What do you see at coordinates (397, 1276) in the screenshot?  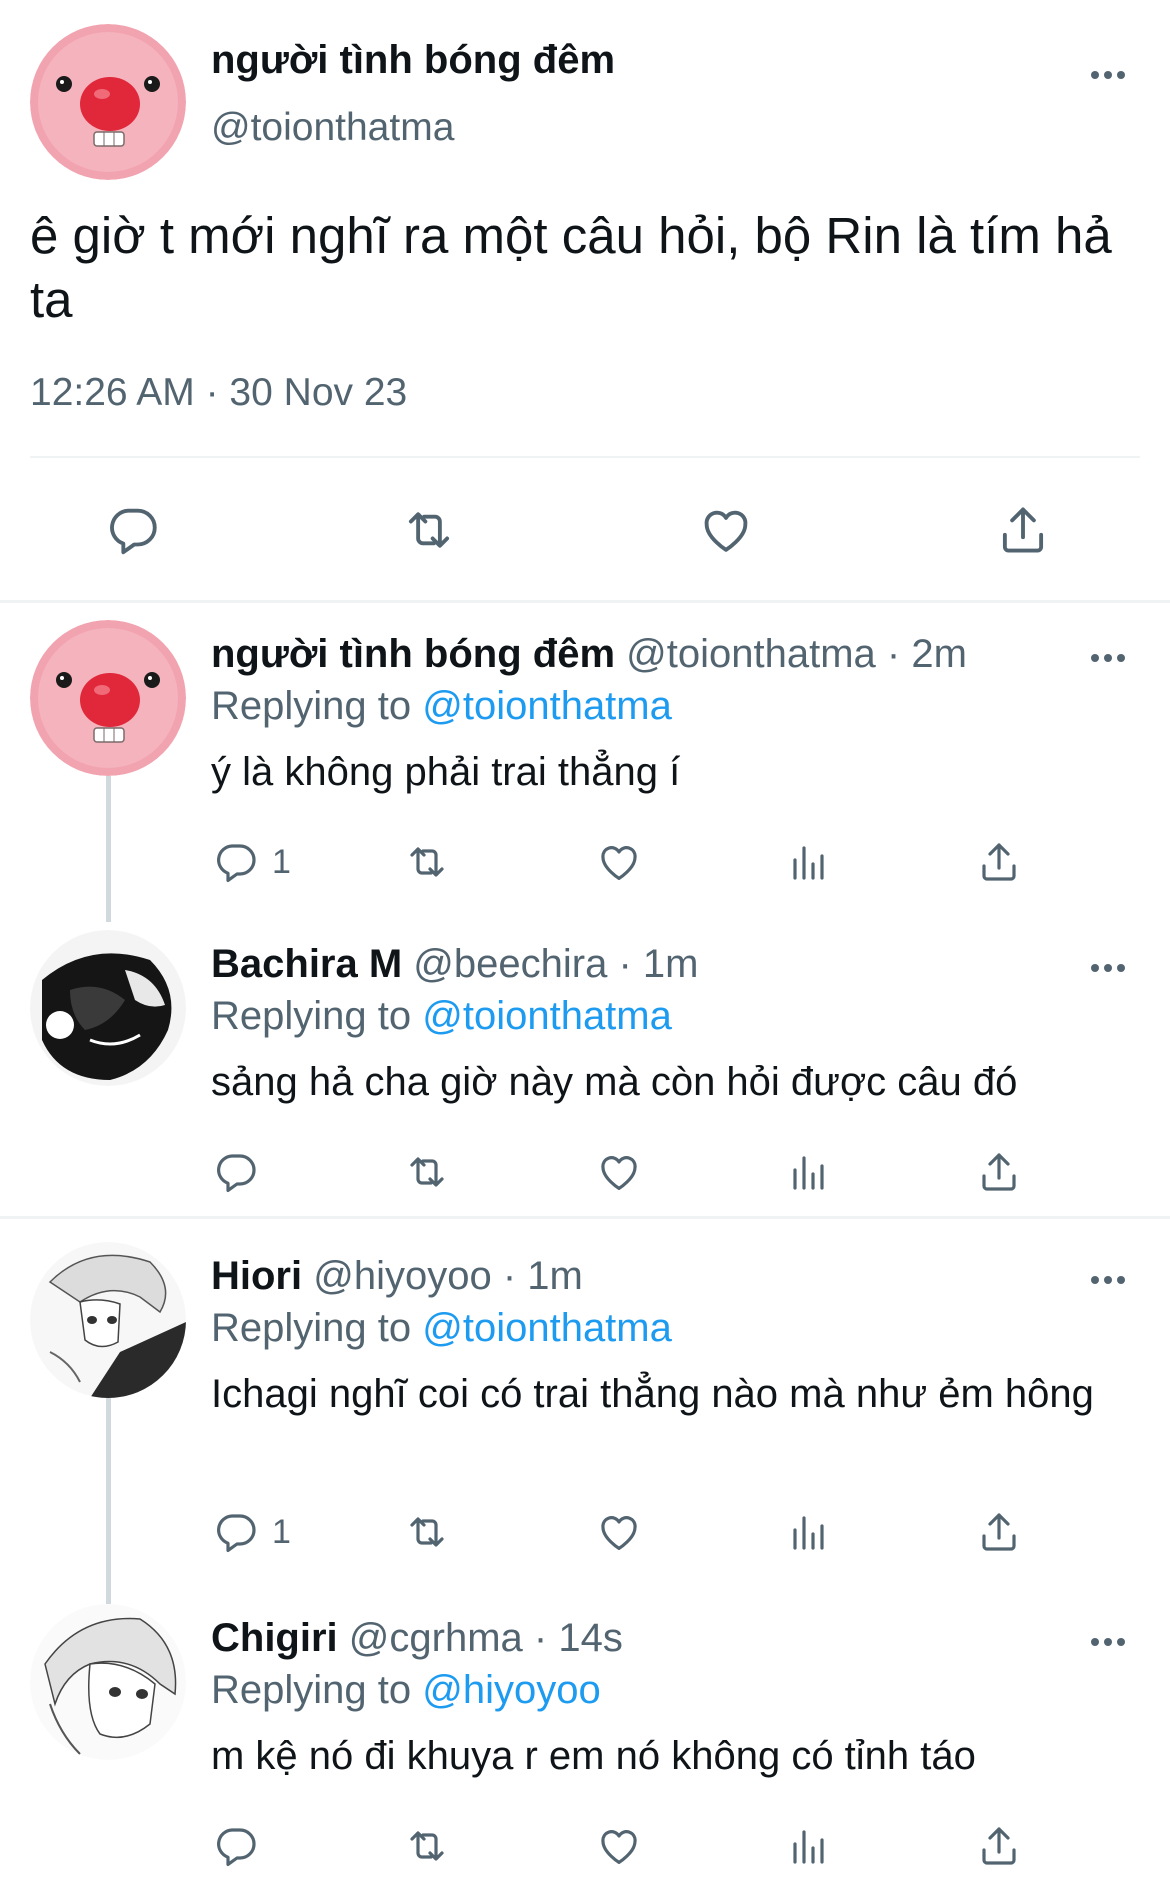 I see `reply-header: Hiori @hiyoyoo · 1m` at bounding box center [397, 1276].